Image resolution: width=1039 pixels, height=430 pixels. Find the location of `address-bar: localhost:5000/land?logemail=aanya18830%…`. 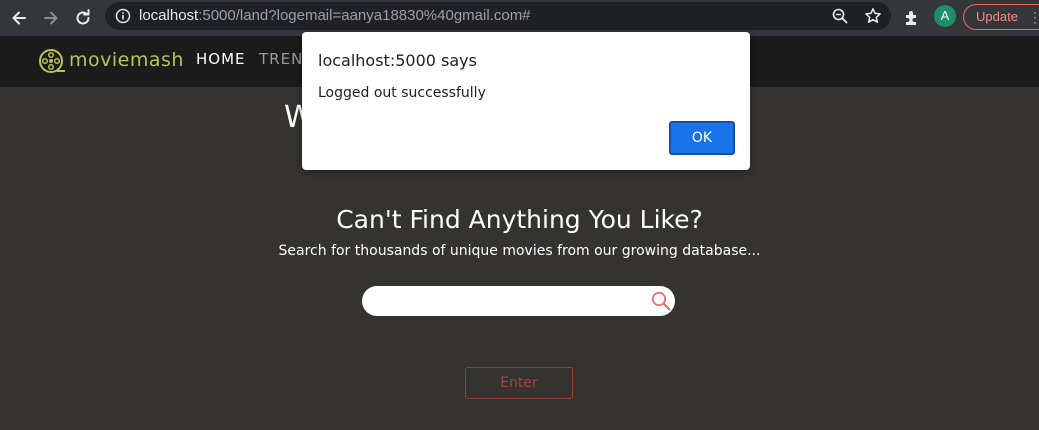

address-bar: localhost:5000/land?logemail=aanya18830%… is located at coordinates (498, 16).